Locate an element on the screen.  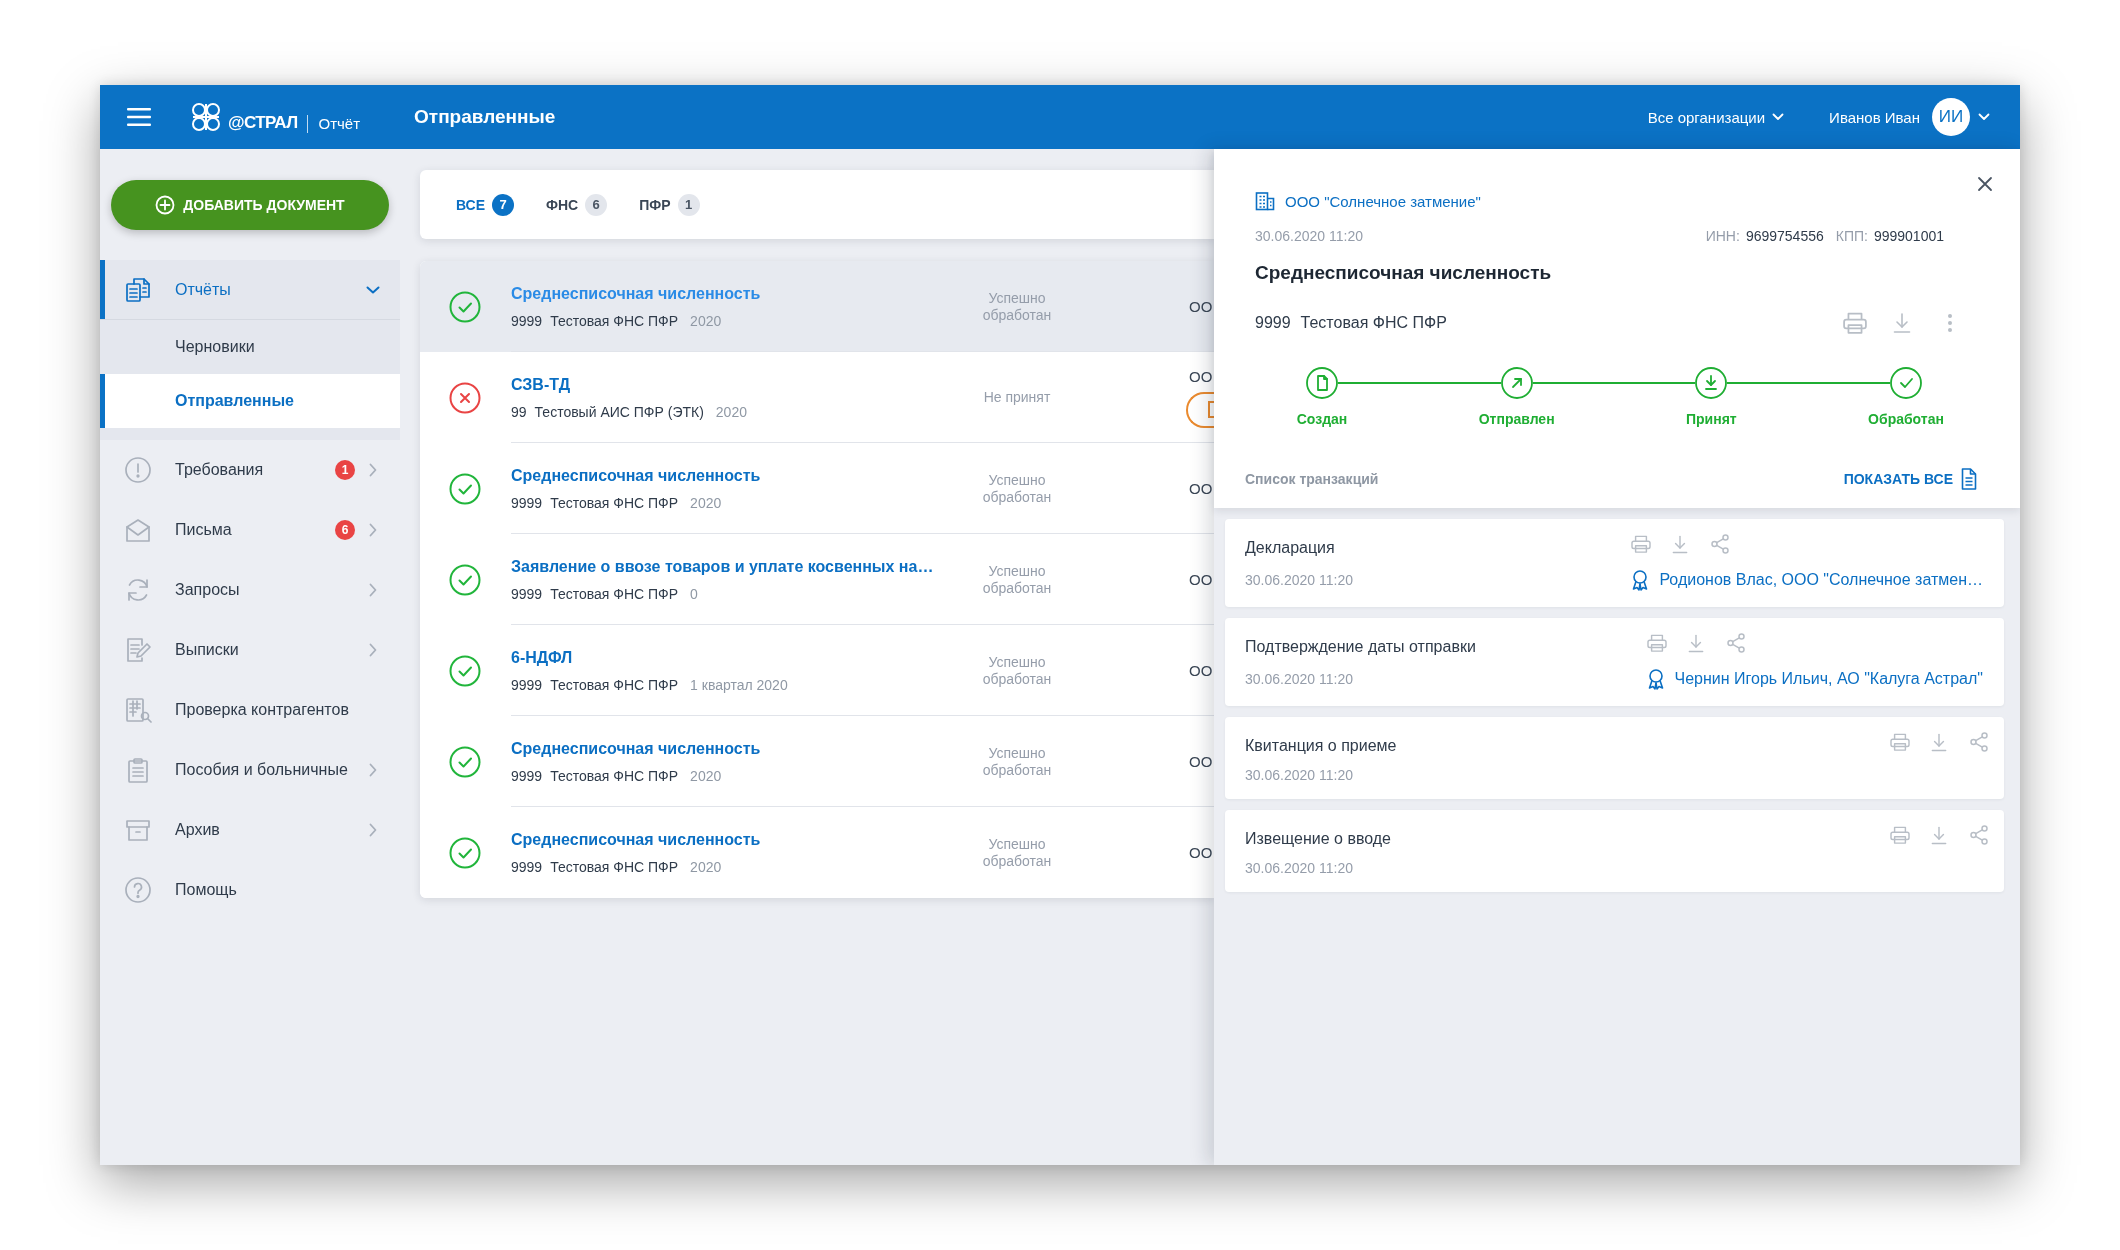
sidebar-item: Проверка контрагентов is located at coordinates (250, 710).